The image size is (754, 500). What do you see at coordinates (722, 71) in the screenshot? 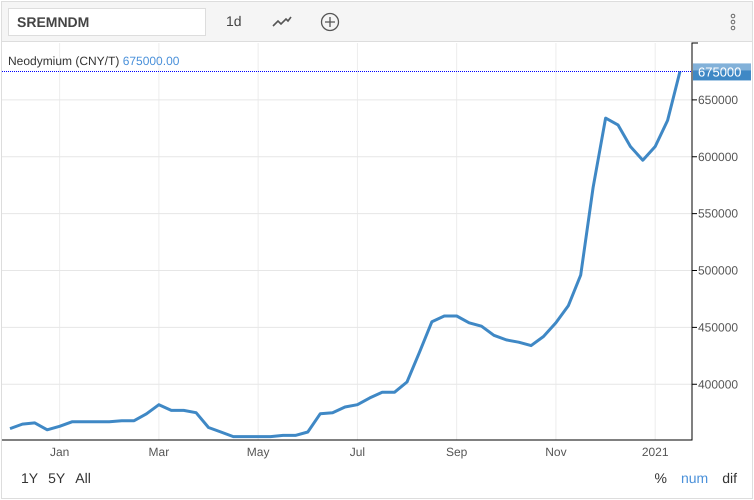
I see `price-label: 675000` at bounding box center [722, 71].